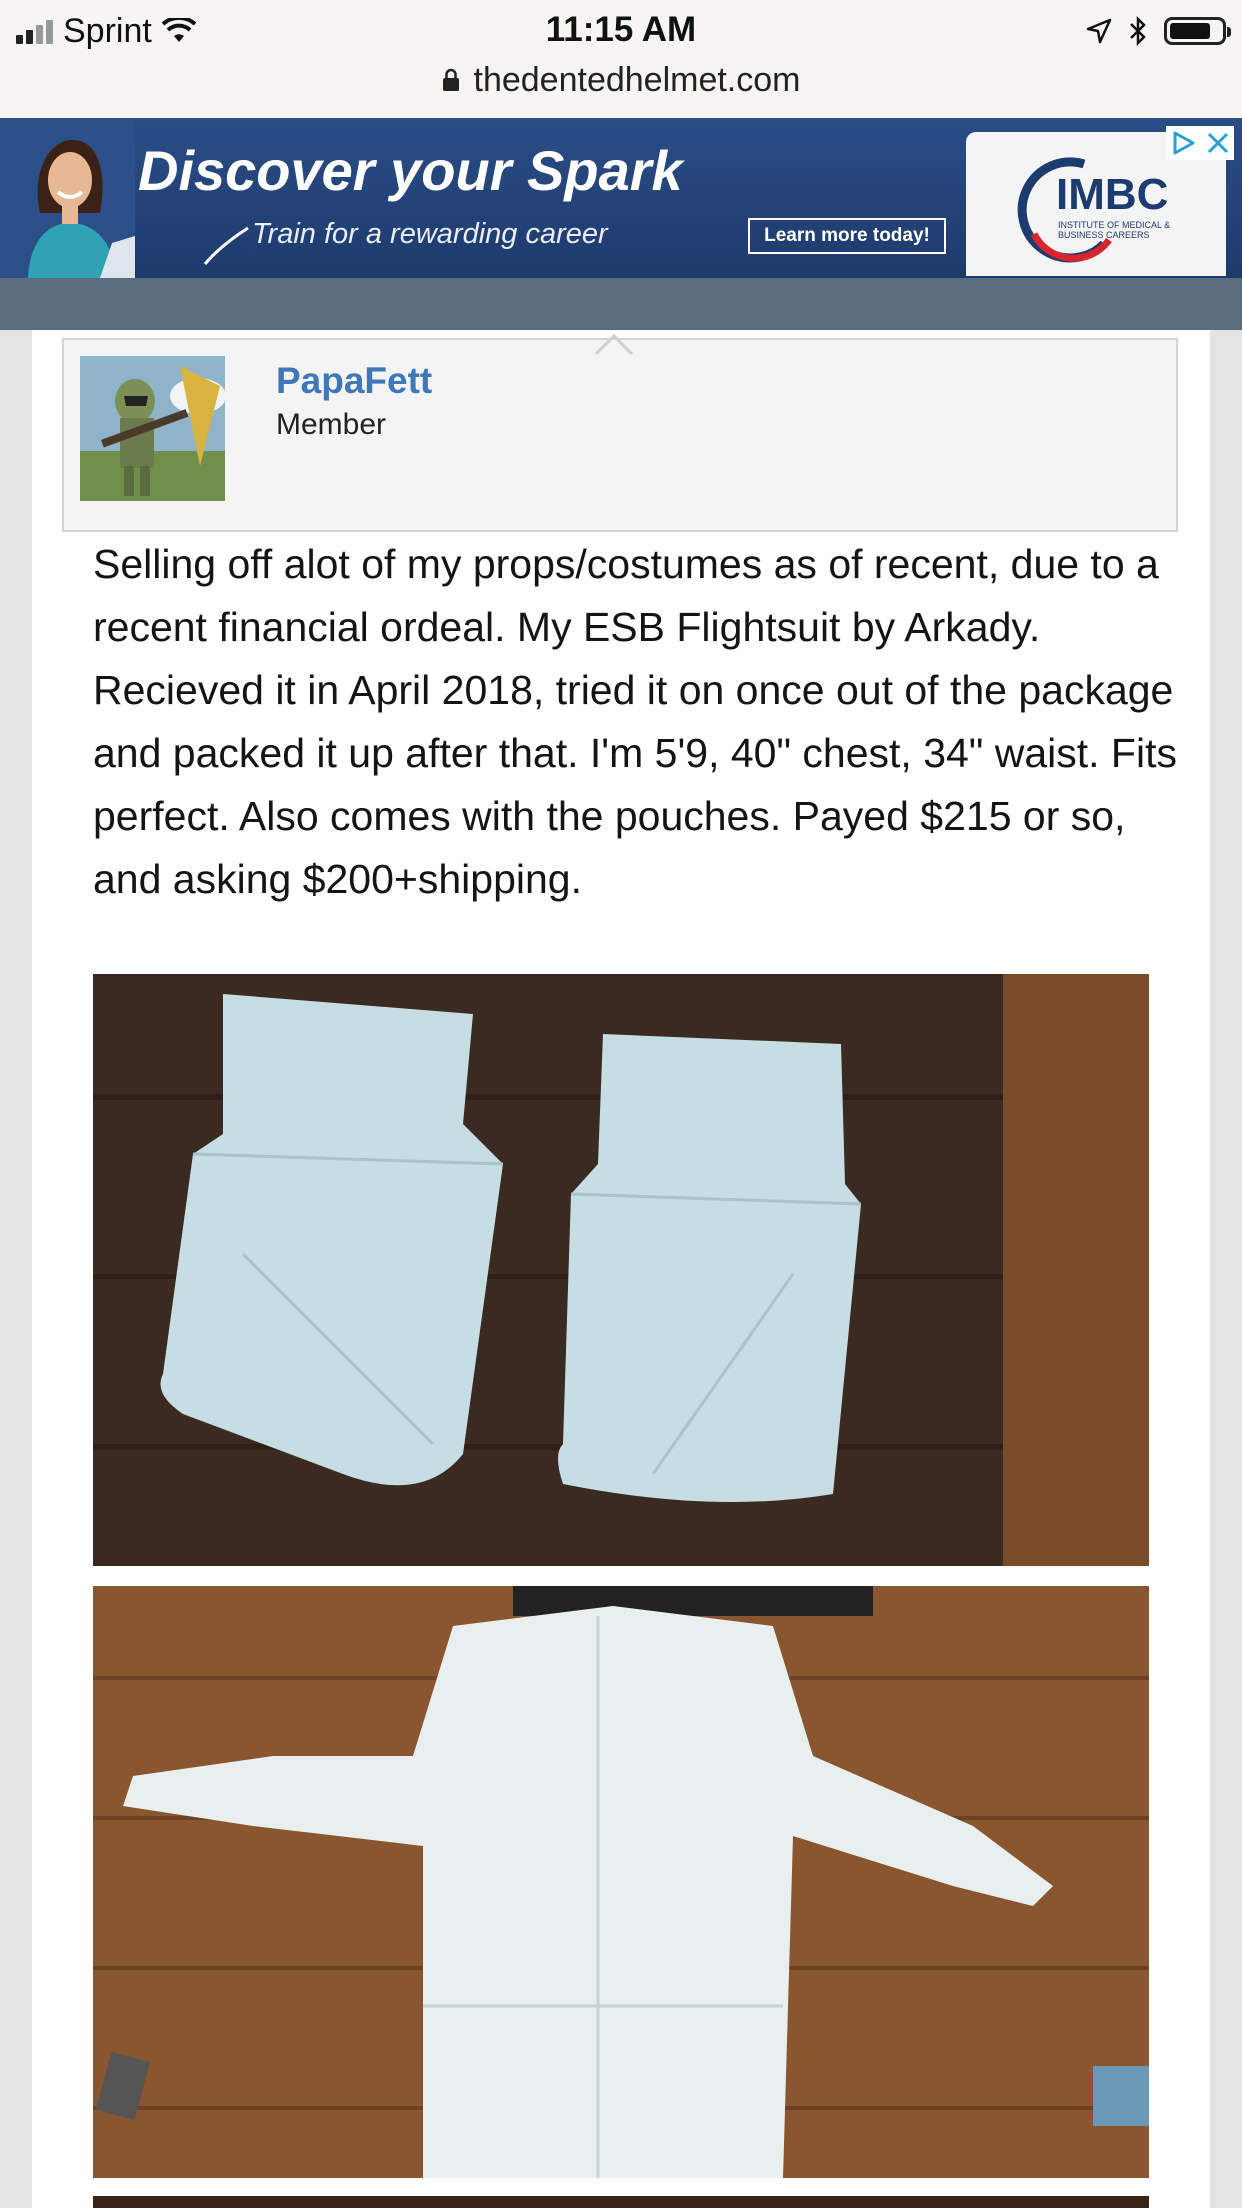  What do you see at coordinates (614, 344) in the screenshot?
I see `collapse-caret-icon` at bounding box center [614, 344].